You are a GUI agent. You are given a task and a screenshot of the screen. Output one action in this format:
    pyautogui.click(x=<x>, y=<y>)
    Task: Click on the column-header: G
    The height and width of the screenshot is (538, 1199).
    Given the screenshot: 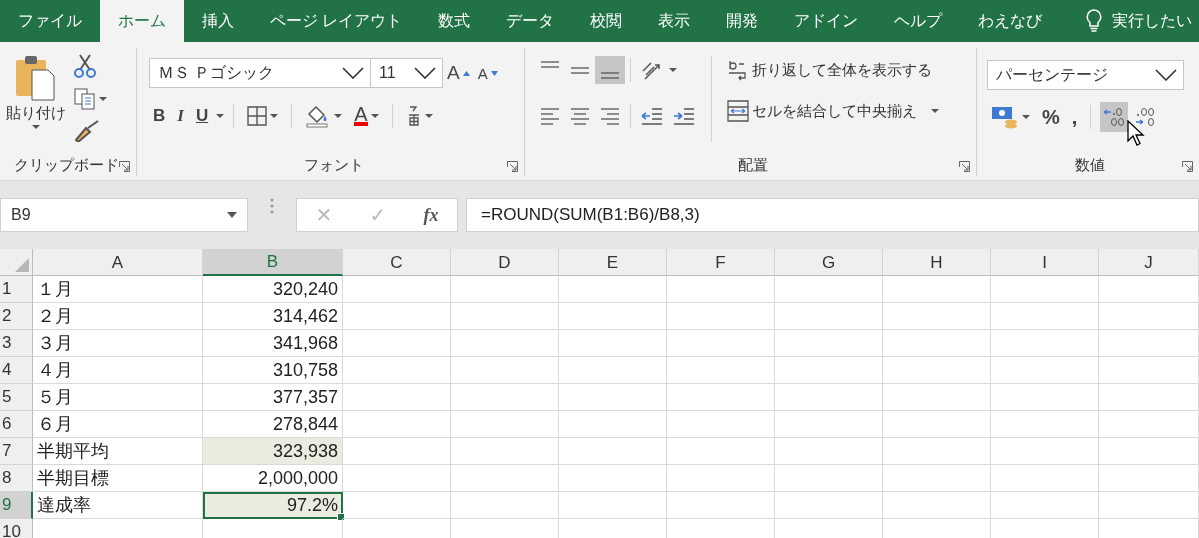 What is the action you would take?
    pyautogui.click(x=829, y=262)
    